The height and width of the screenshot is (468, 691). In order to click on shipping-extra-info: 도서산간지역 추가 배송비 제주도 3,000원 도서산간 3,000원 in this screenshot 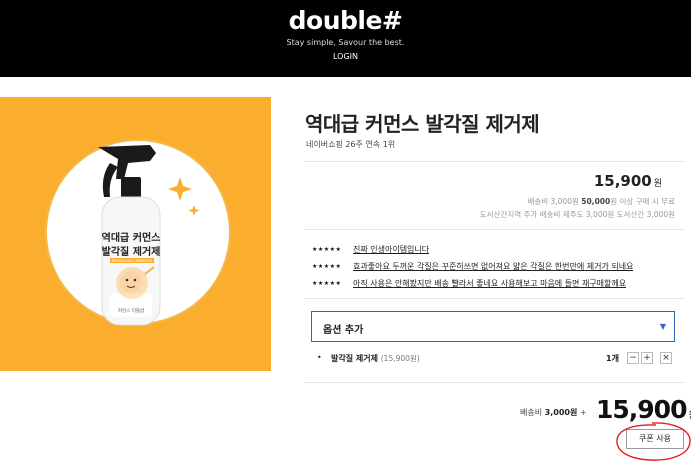, I will do `click(577, 214)`.